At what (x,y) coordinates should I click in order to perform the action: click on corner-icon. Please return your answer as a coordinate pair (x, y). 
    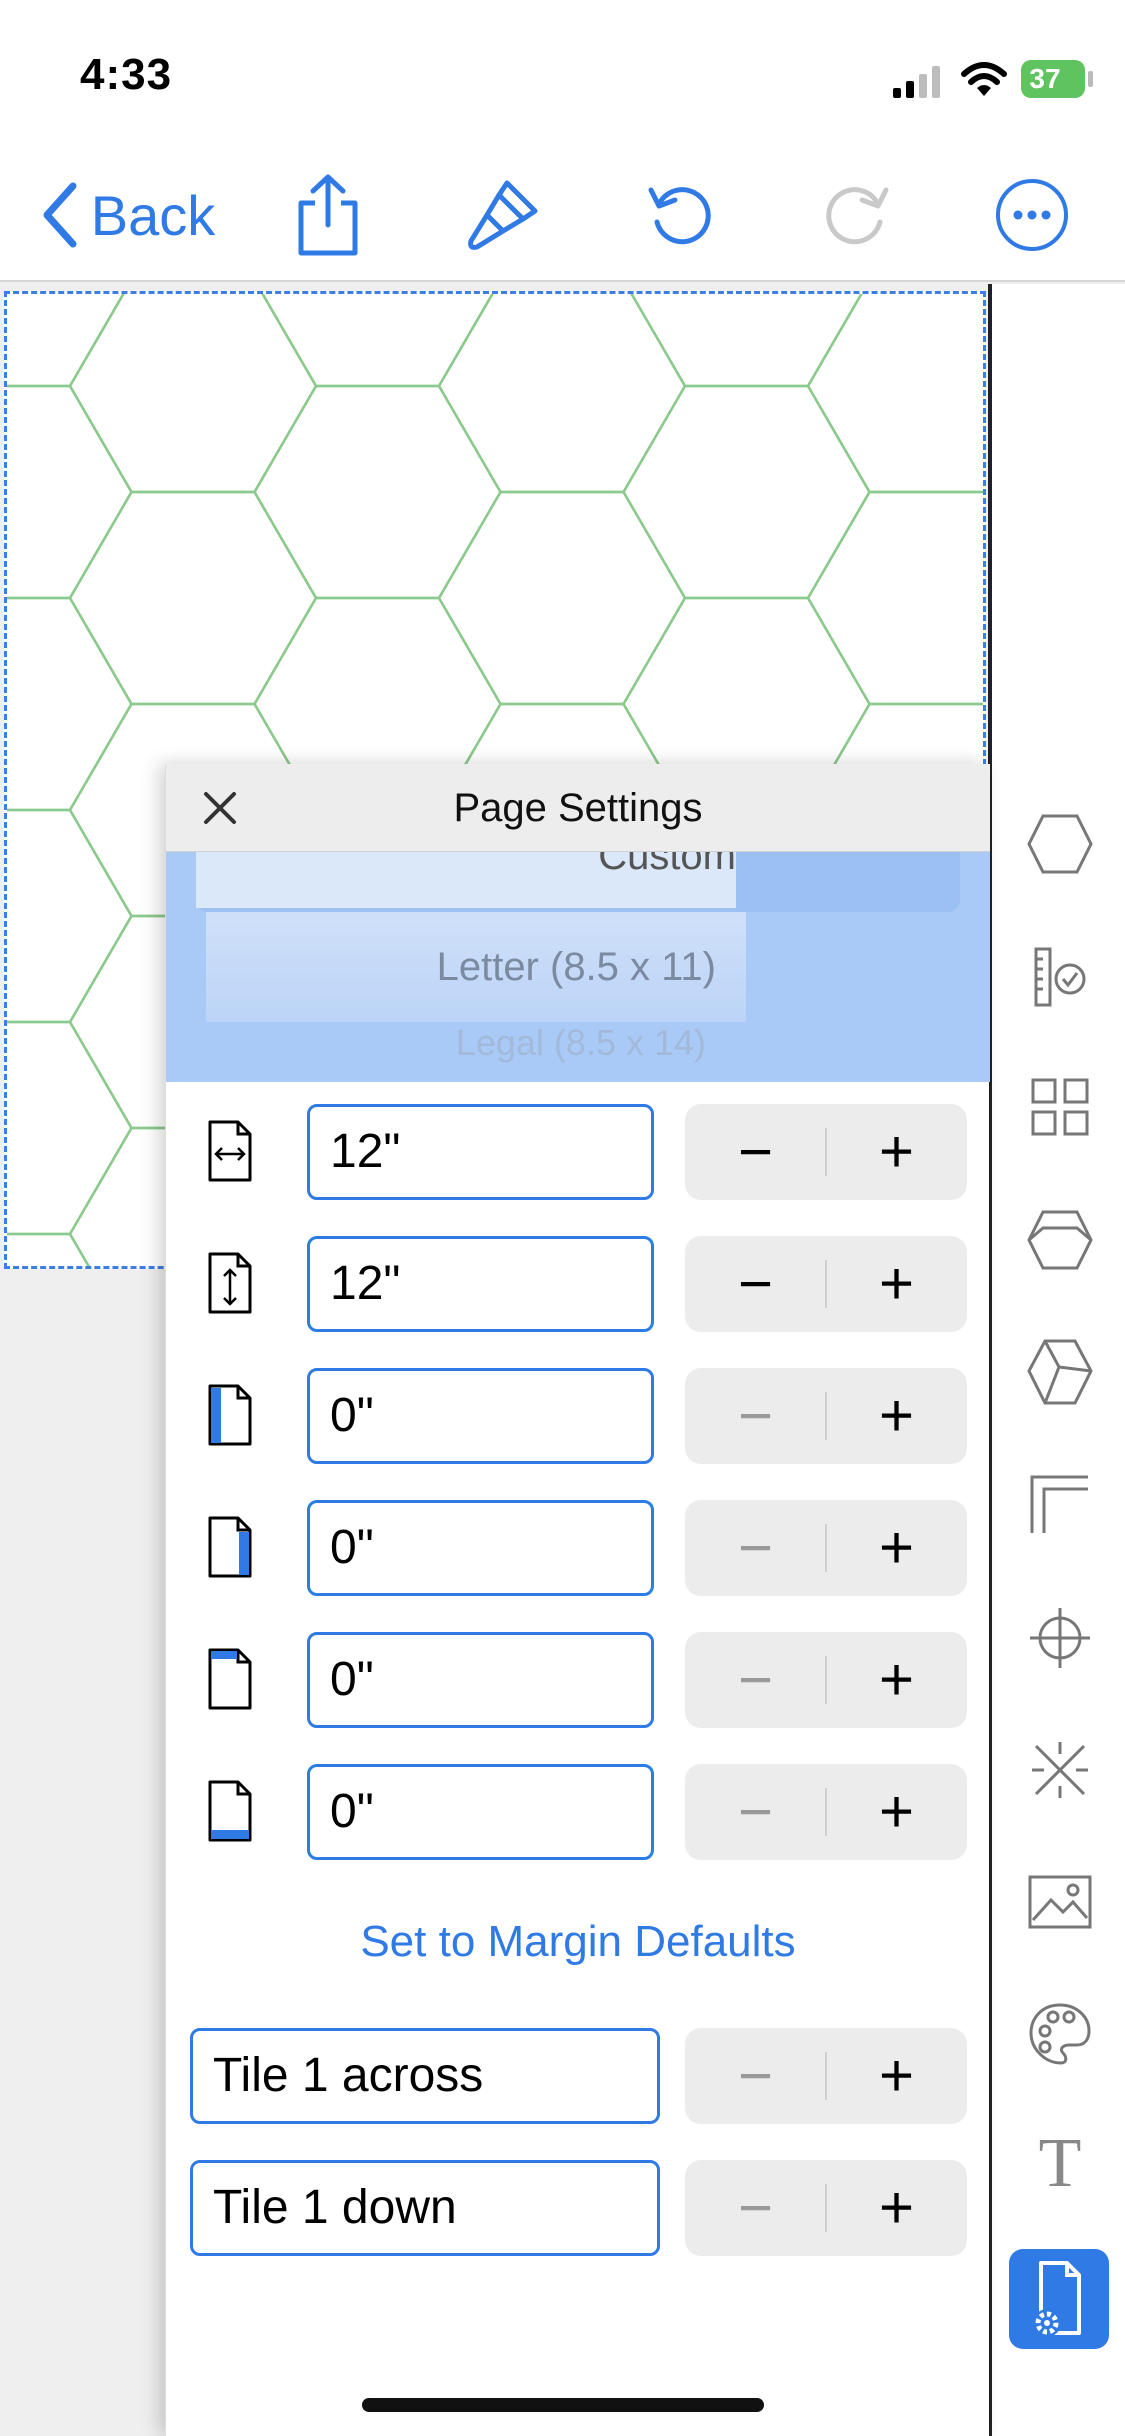
    Looking at the image, I should click on (1059, 1504).